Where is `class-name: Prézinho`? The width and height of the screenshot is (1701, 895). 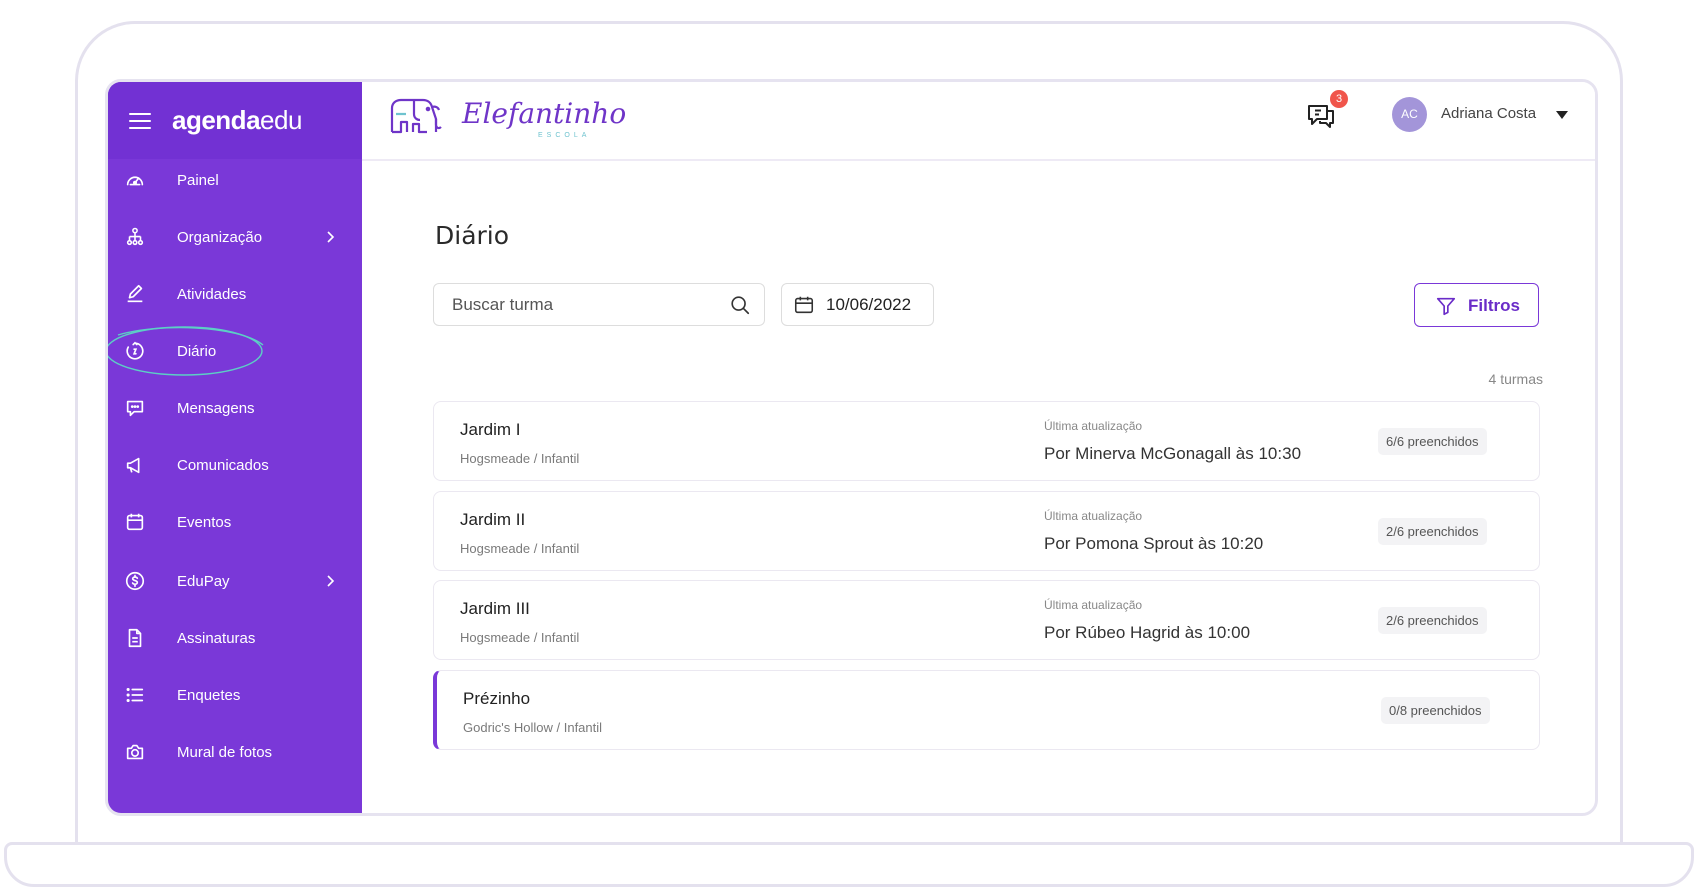
class-name: Prézinho is located at coordinates (497, 698).